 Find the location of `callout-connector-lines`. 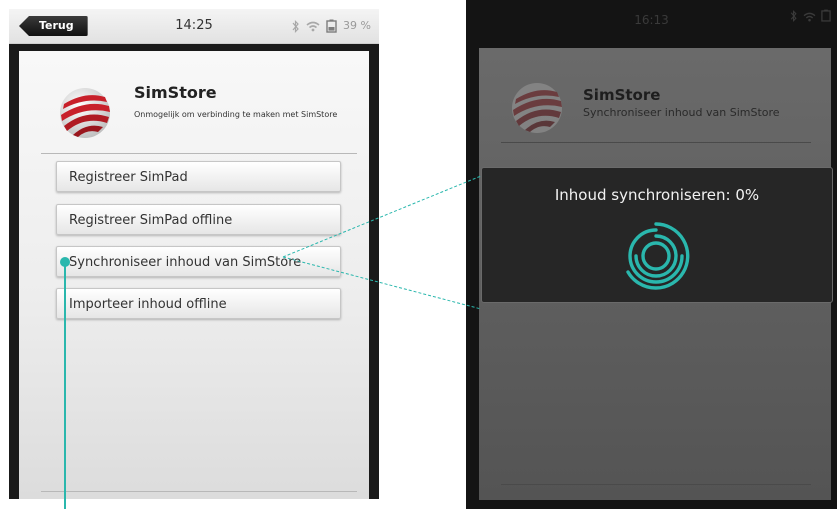

callout-connector-lines is located at coordinates (382, 242).